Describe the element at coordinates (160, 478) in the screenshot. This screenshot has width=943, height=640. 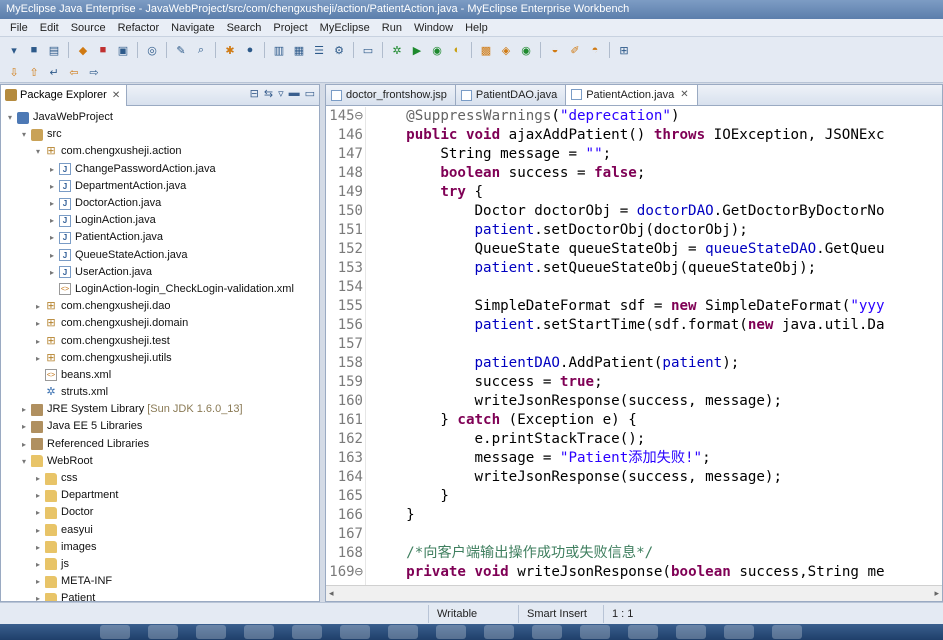
I see `tree-item: ▸ css` at that location.